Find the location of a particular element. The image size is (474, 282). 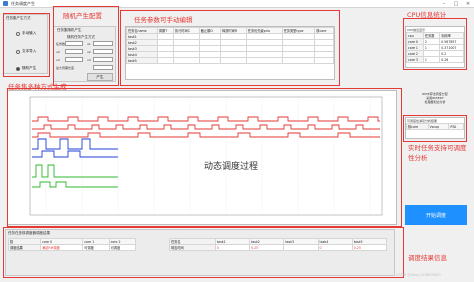

col-header: RTA is located at coordinates (456, 126).